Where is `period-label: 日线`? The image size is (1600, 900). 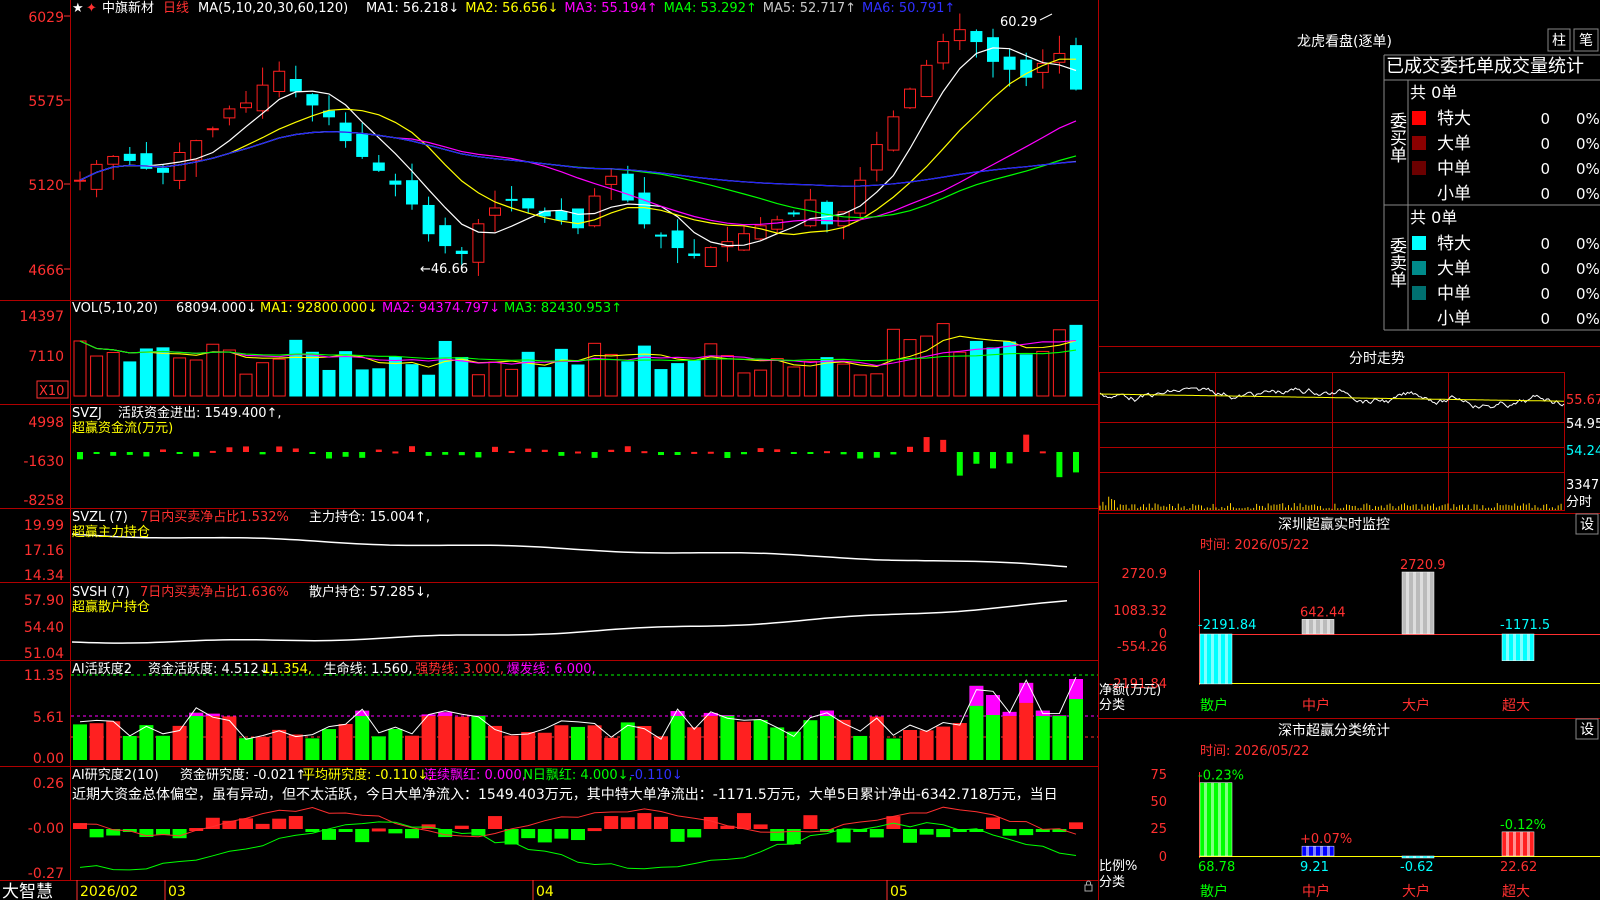
period-label: 日线 is located at coordinates (176, 8).